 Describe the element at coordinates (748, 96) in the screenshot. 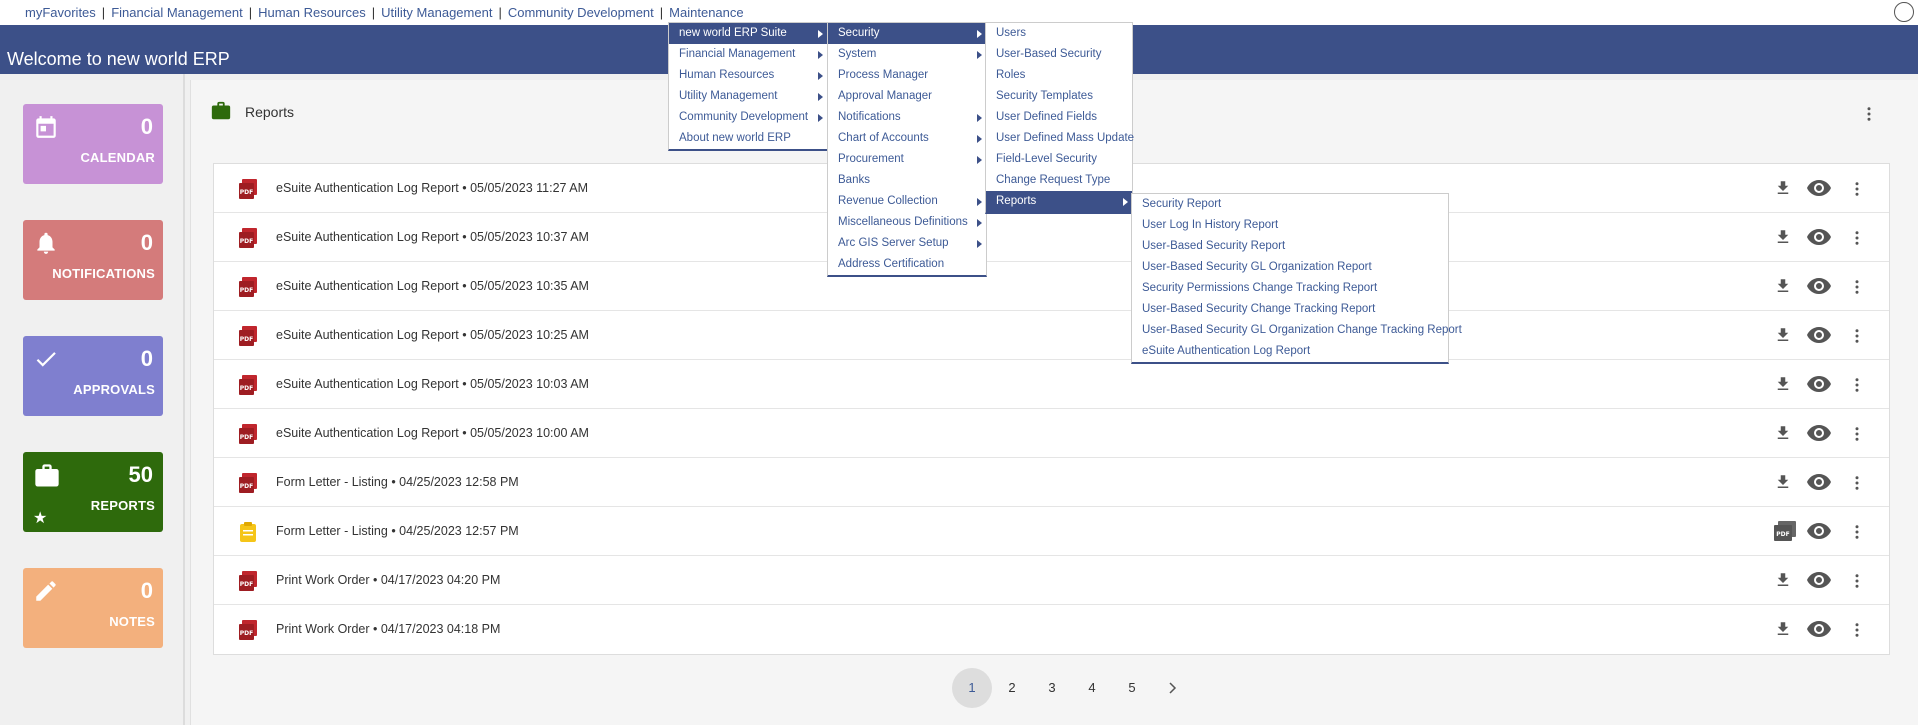

I see `menu-item-utility-management: Utility Management` at that location.